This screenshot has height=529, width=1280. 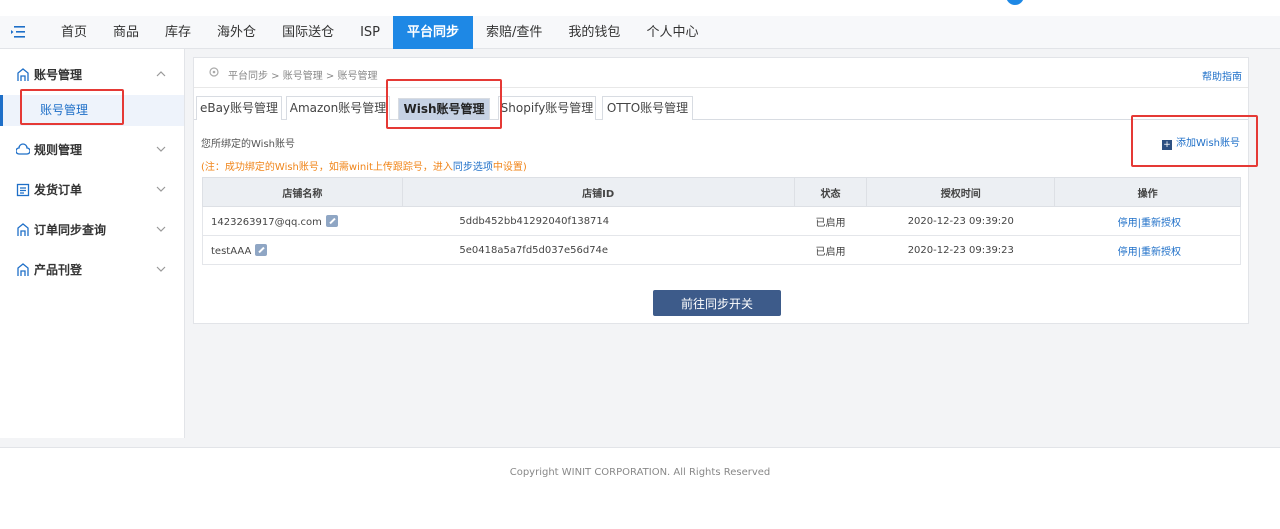 I want to click on menu-toggle-icon, so click(x=18, y=32).